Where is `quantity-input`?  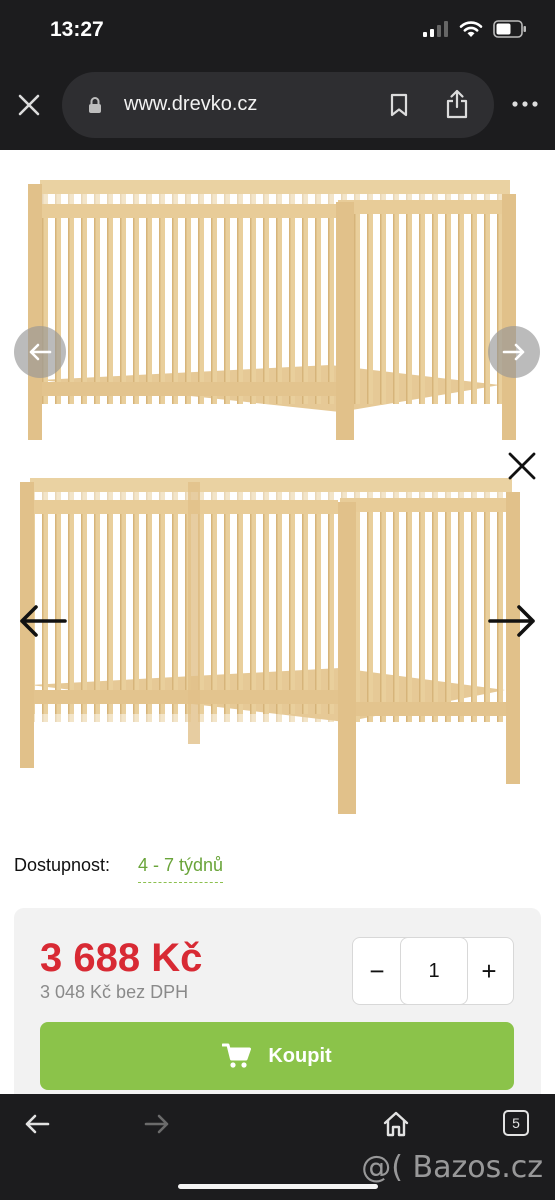
quantity-input is located at coordinates (434, 971).